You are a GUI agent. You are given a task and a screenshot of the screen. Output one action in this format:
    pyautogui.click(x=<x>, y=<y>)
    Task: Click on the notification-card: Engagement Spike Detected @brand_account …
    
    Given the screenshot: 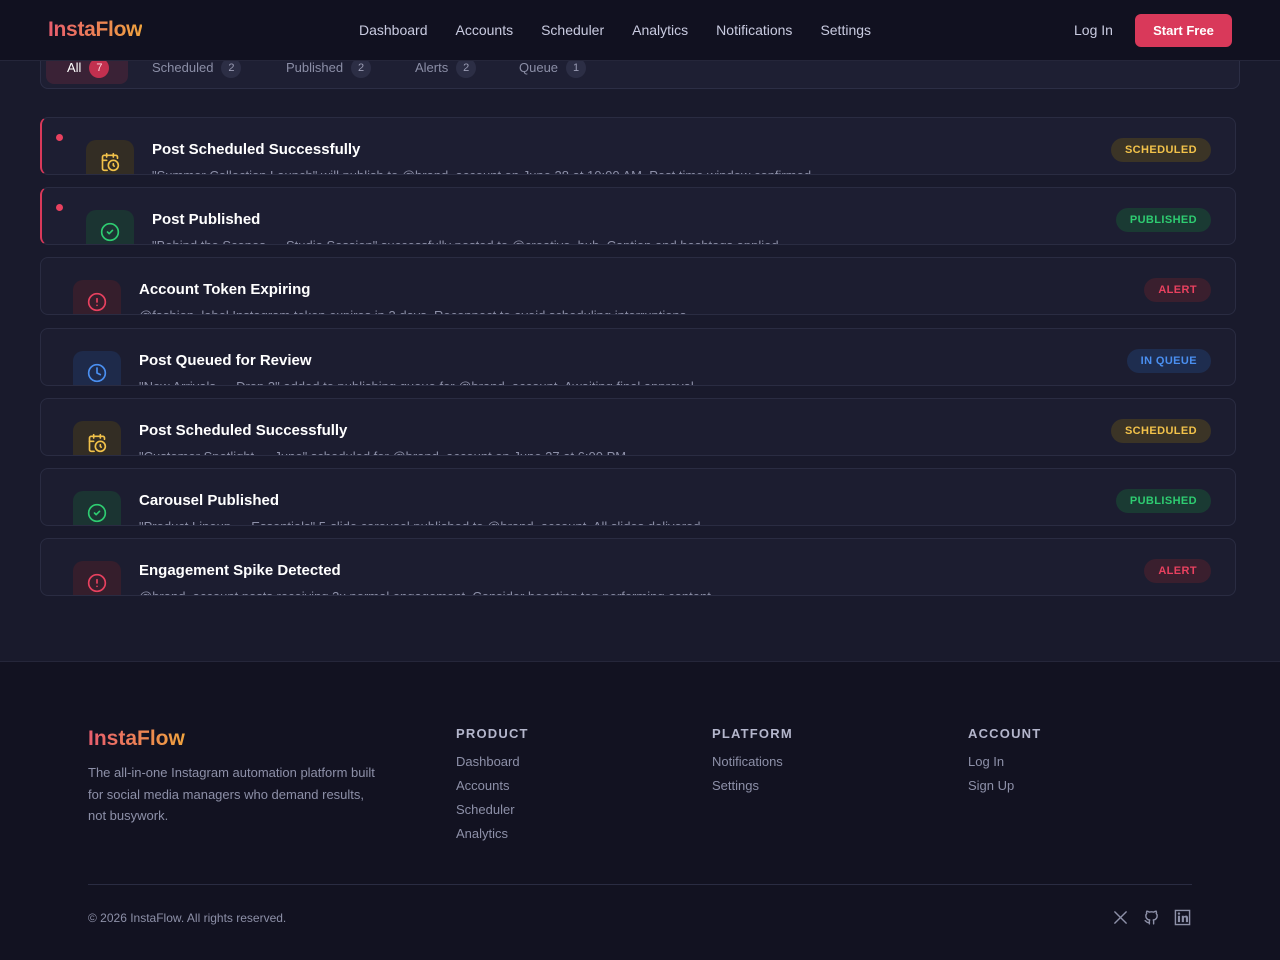 What is the action you would take?
    pyautogui.click(x=638, y=567)
    